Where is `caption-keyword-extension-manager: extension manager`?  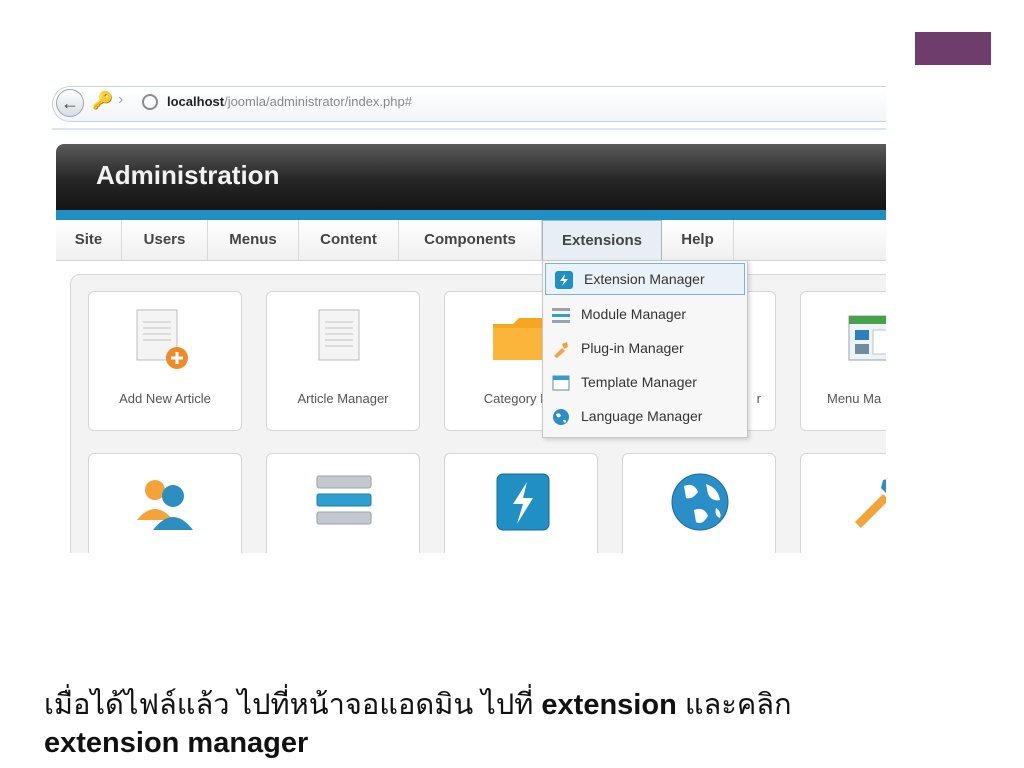 caption-keyword-extension-manager: extension manager is located at coordinates (176, 743).